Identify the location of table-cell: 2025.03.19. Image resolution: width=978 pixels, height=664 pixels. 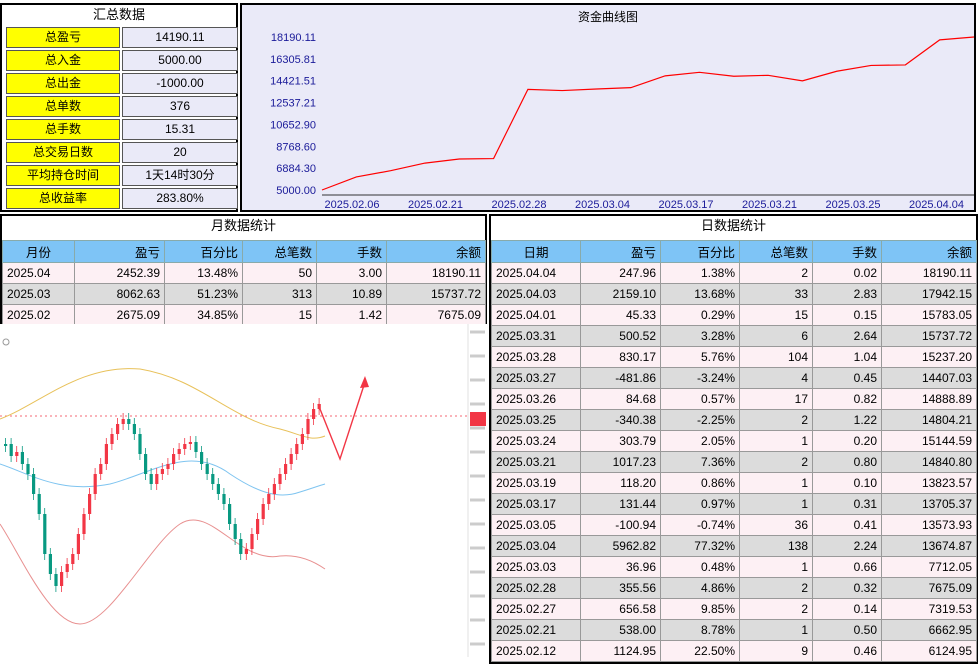
(536, 483).